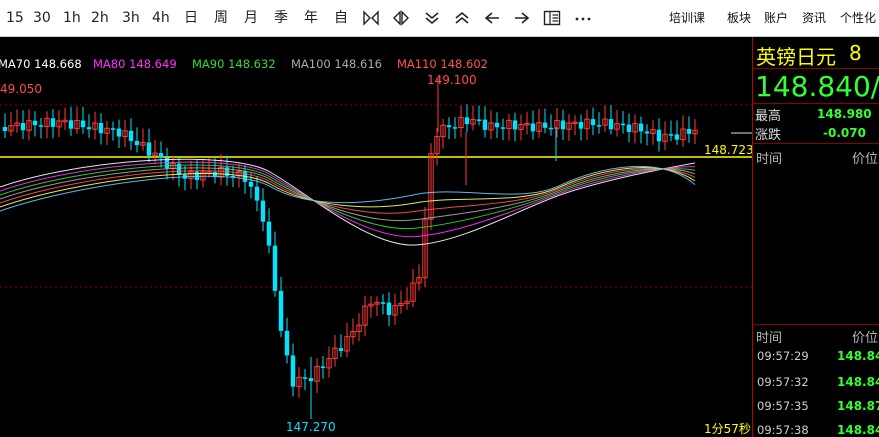 The width and height of the screenshot is (879, 437). I want to click on ticks-list-header-price: 价位, so click(865, 338).